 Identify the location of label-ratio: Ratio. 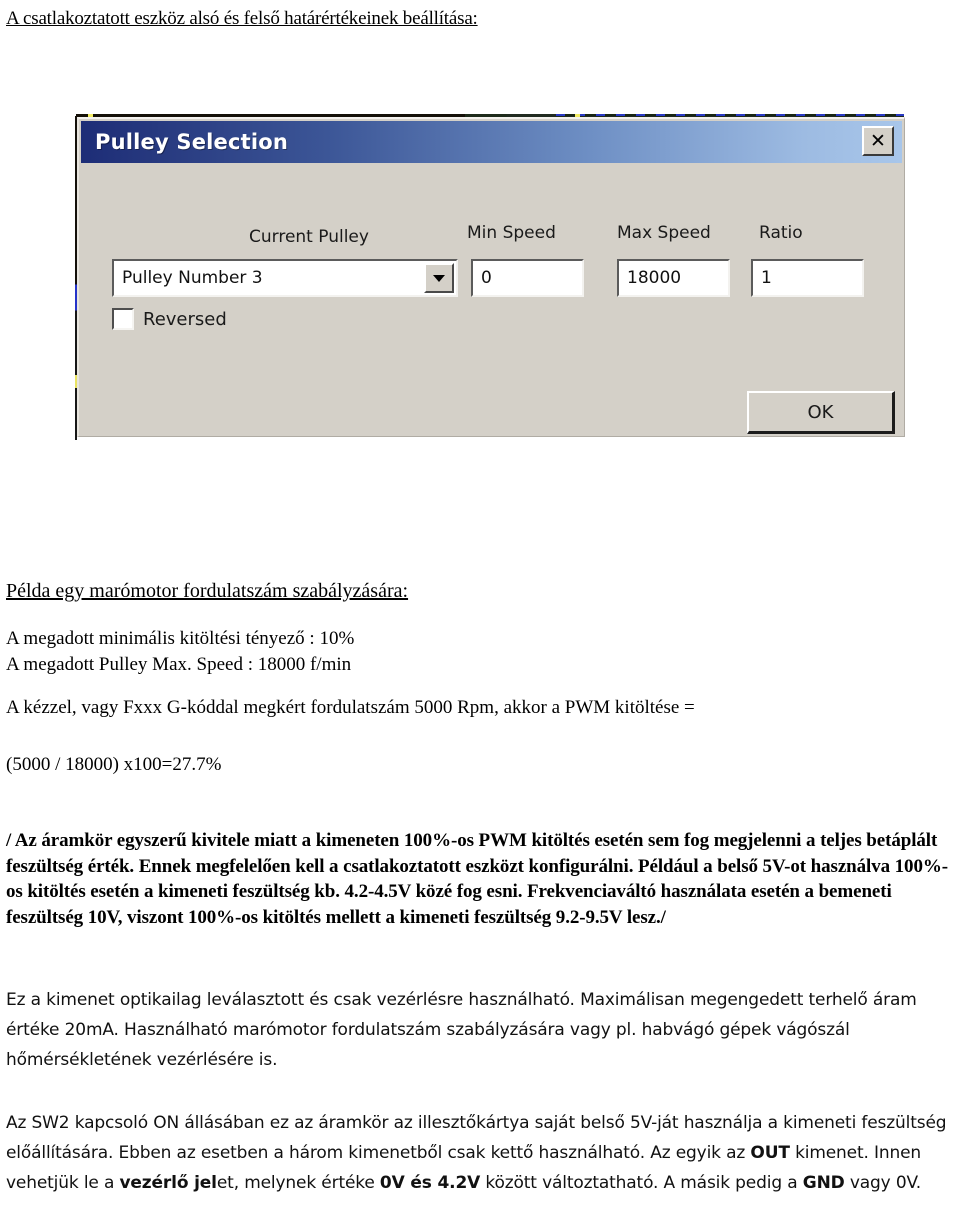
(781, 233).